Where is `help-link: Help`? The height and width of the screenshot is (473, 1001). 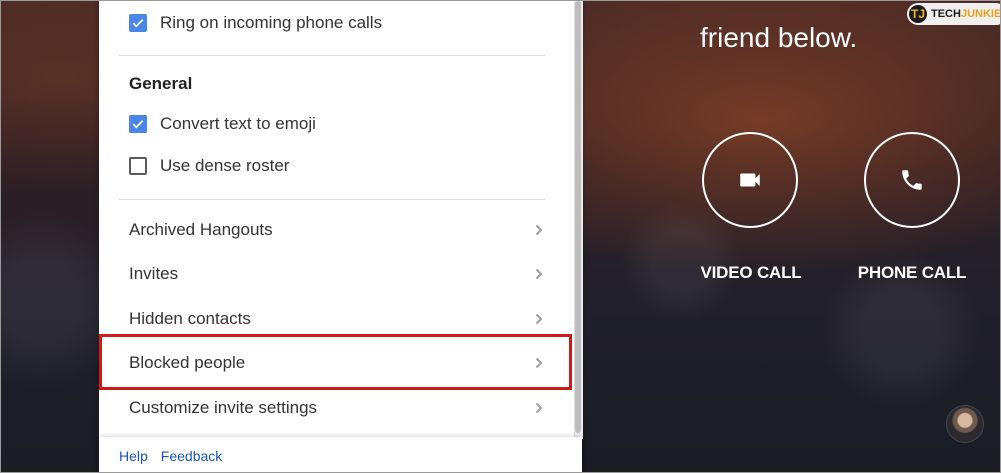
help-link: Help is located at coordinates (133, 456).